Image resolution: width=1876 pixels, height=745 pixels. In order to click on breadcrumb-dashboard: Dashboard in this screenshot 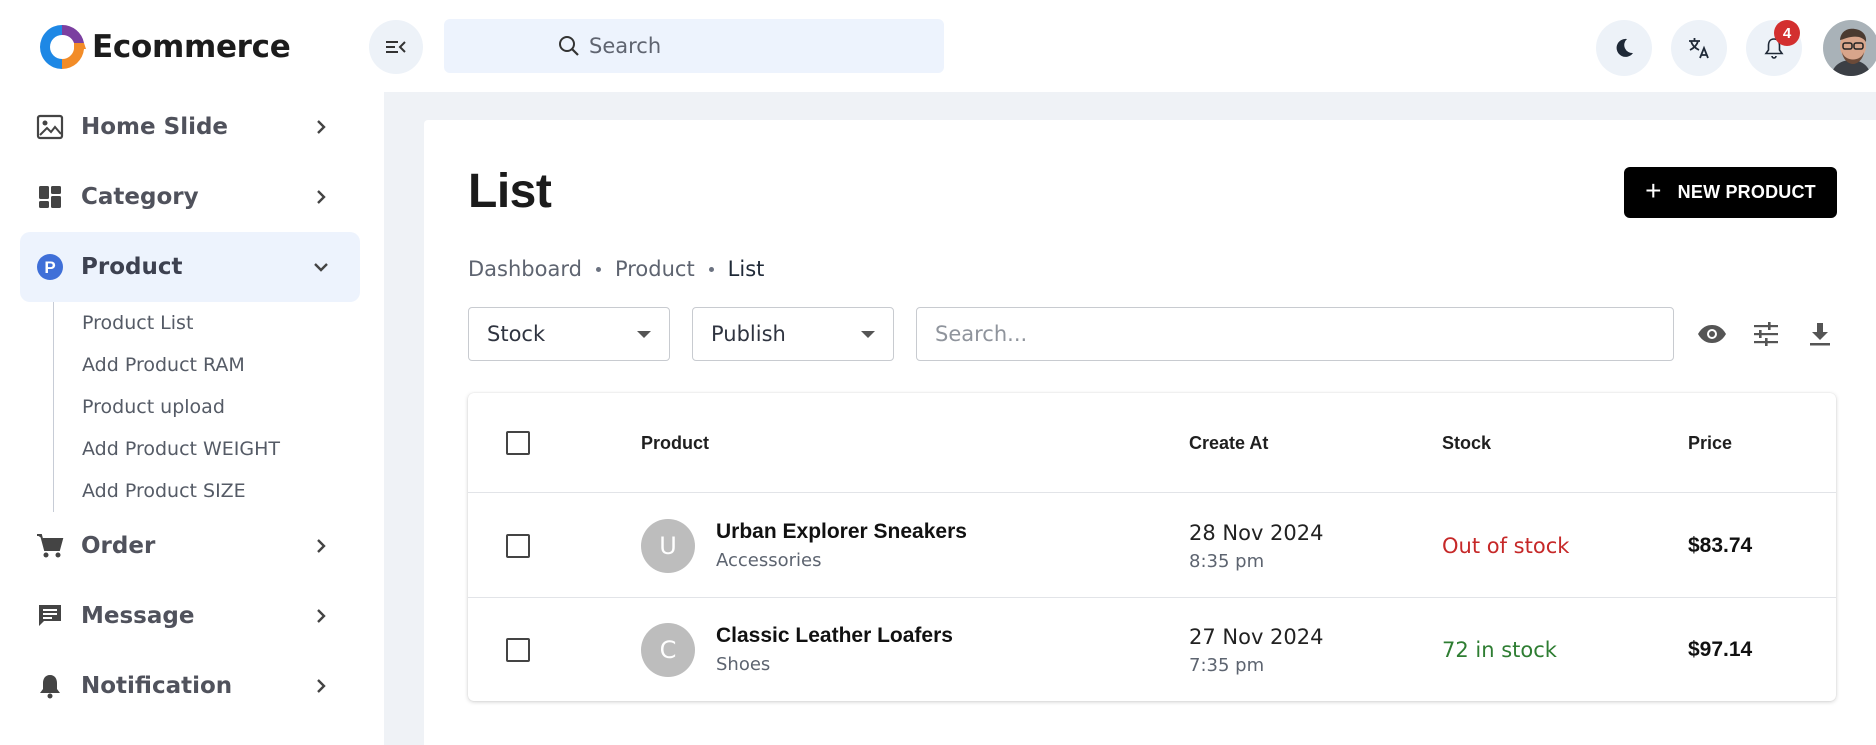, I will do `click(525, 269)`.